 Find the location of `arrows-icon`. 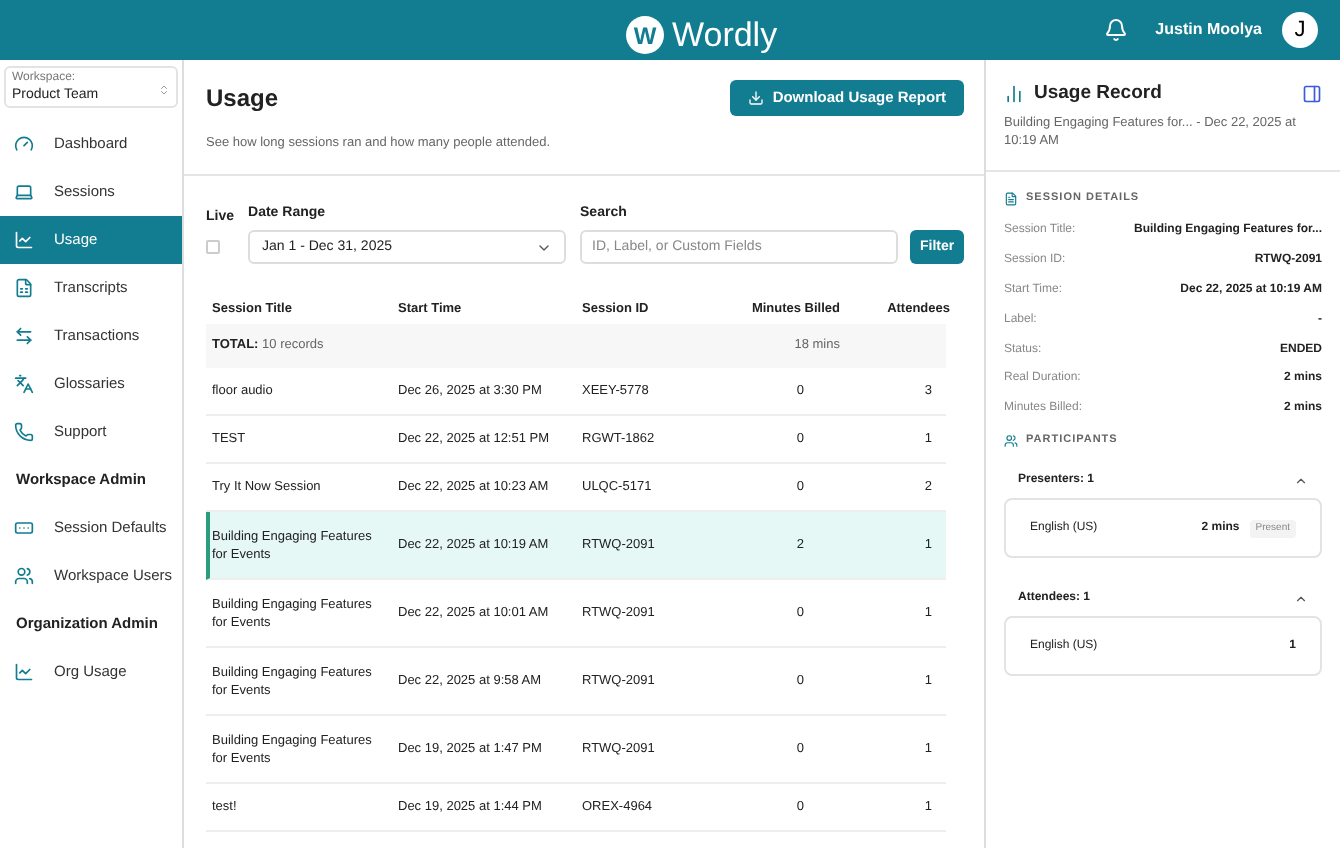

arrows-icon is located at coordinates (24, 336).